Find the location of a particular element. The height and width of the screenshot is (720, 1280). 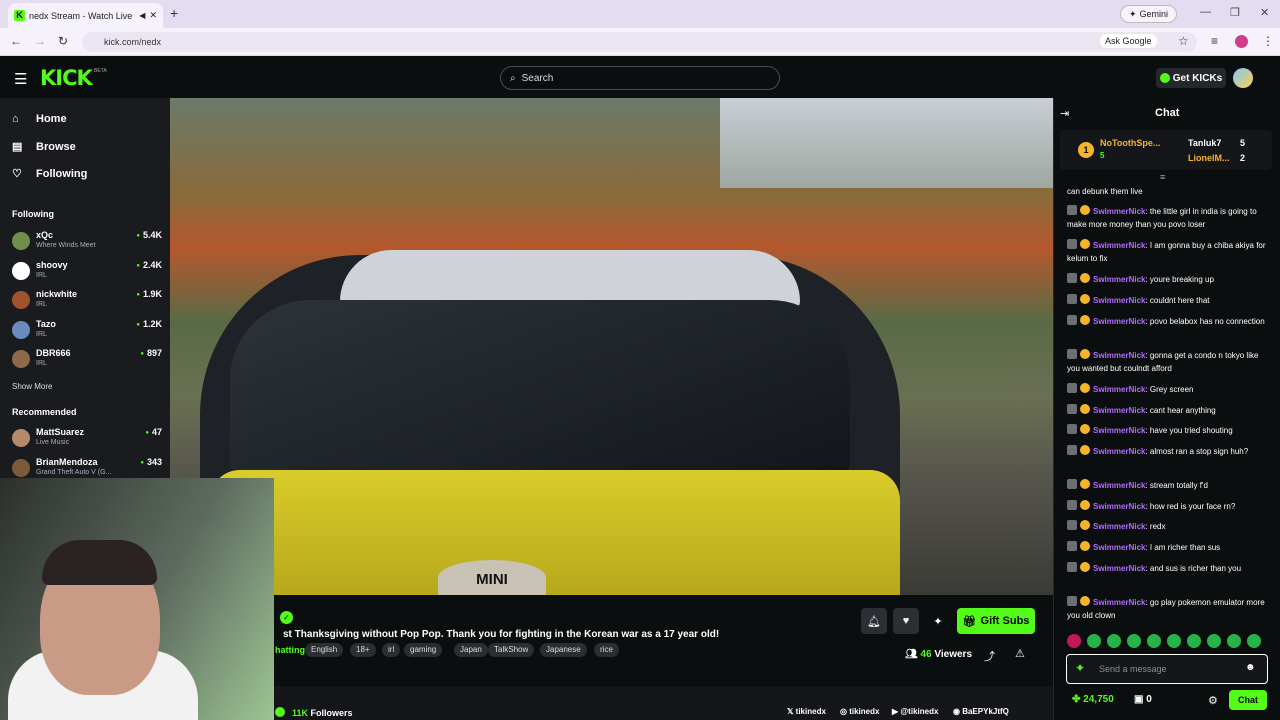

close-window-icon: ✕ is located at coordinates (1264, 12).